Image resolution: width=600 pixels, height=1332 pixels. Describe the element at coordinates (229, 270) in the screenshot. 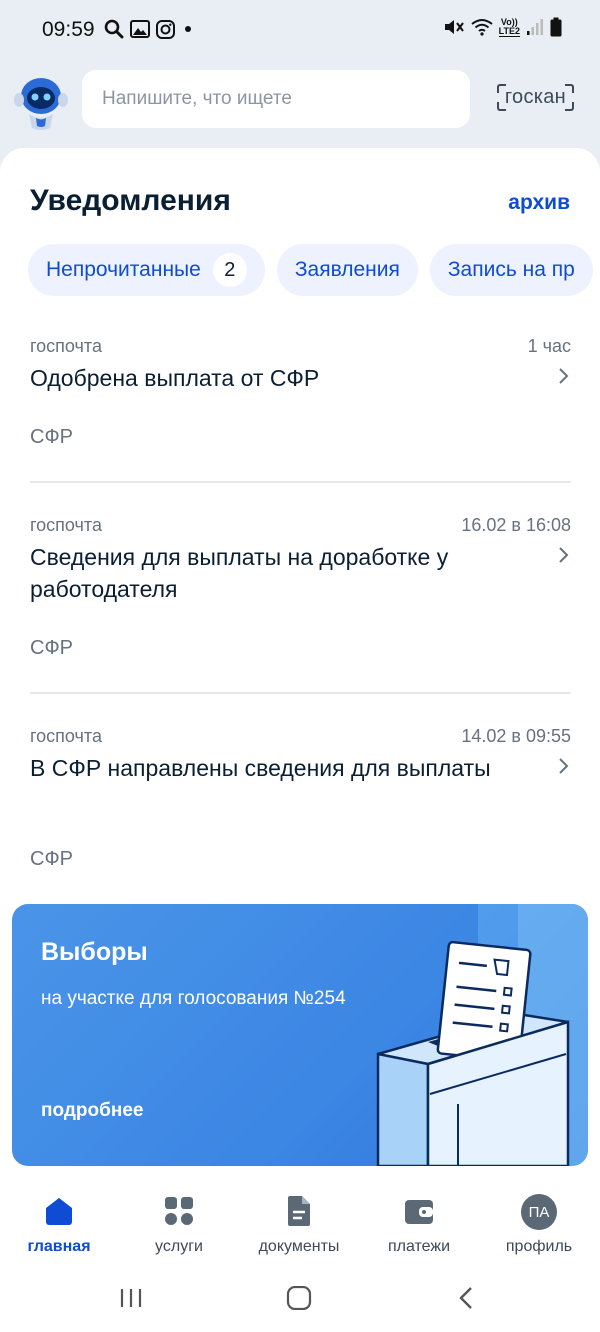

I see `unread-count-badge: 2` at that location.